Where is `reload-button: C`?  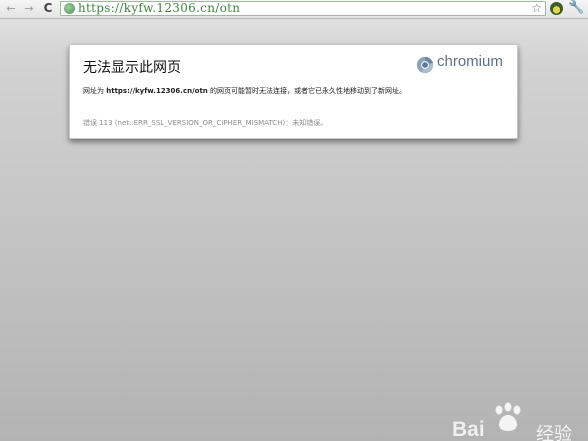 reload-button: C is located at coordinates (48, 8).